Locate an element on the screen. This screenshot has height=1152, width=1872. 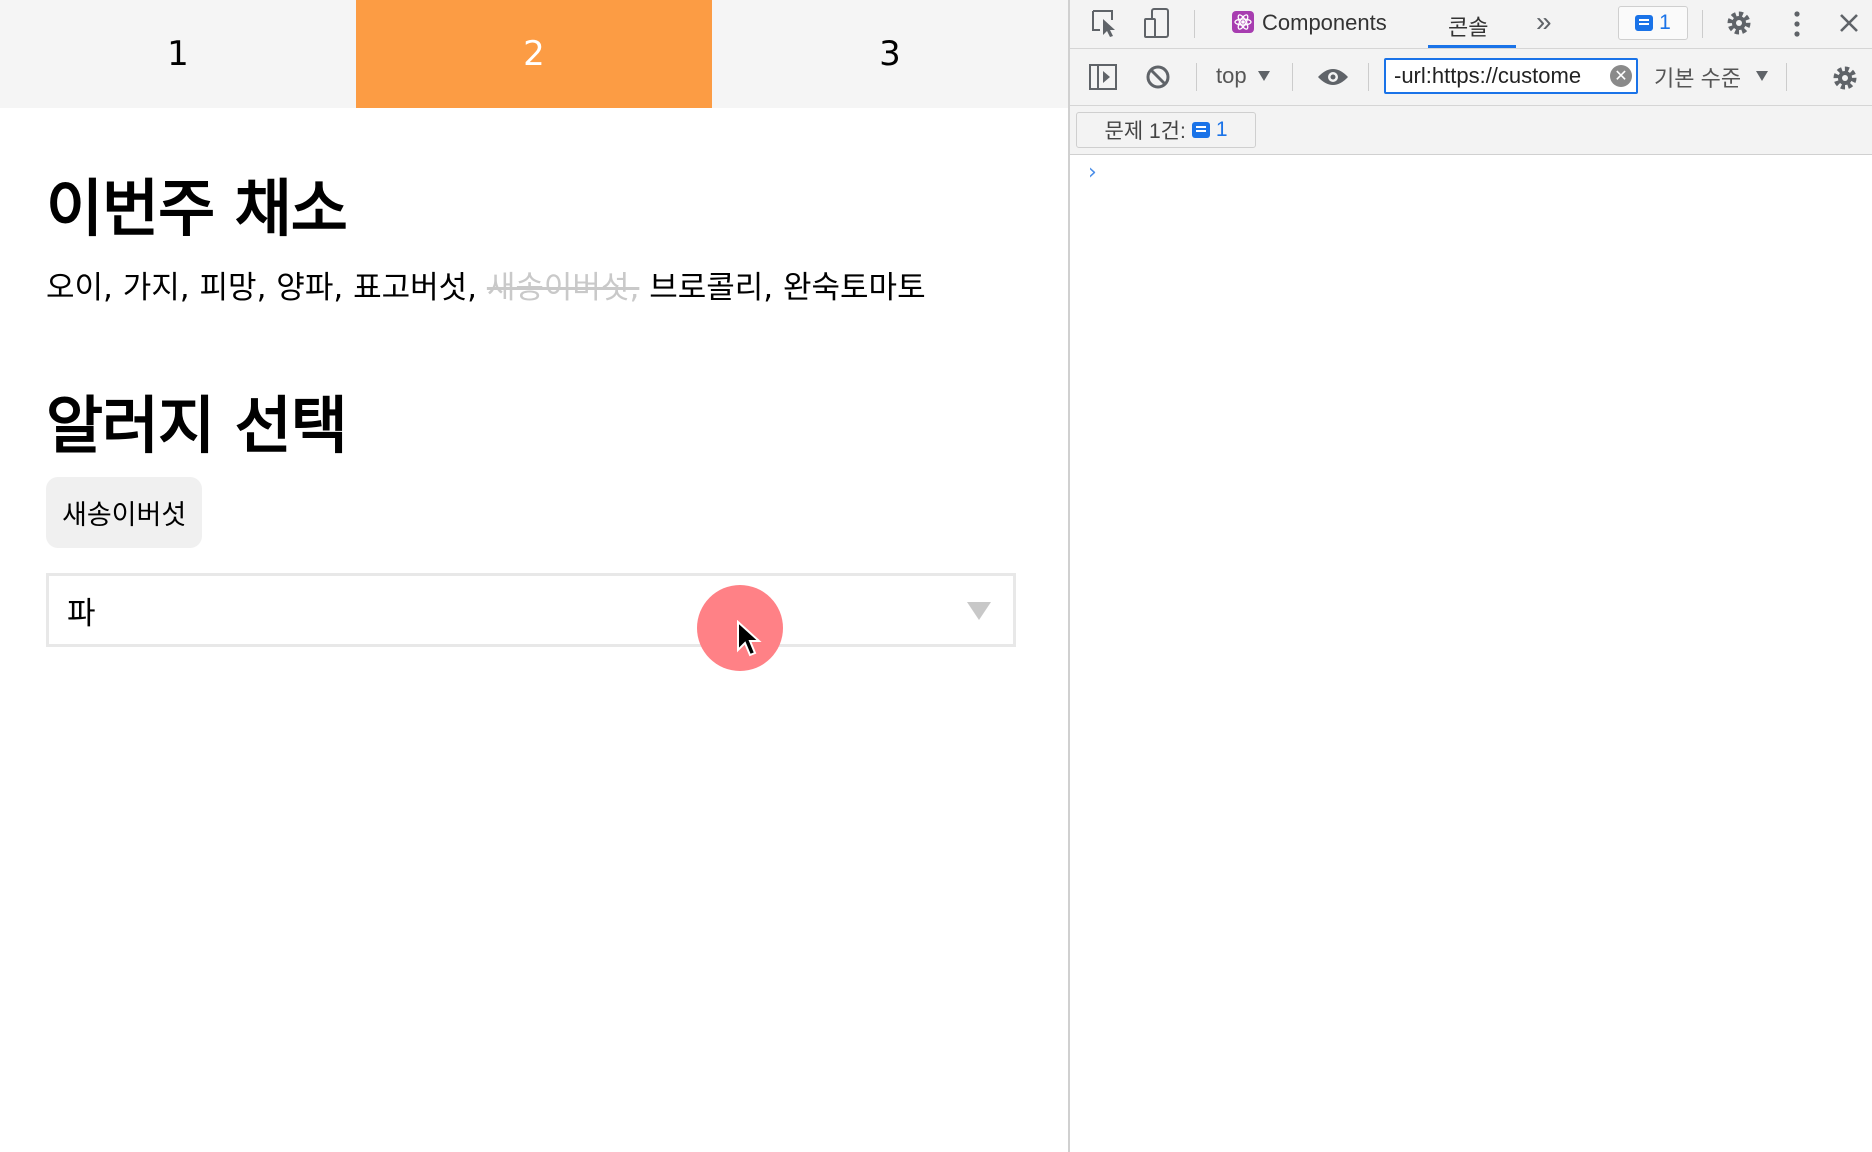
vegetable-item: 브로콜리, is located at coordinates (711, 288).